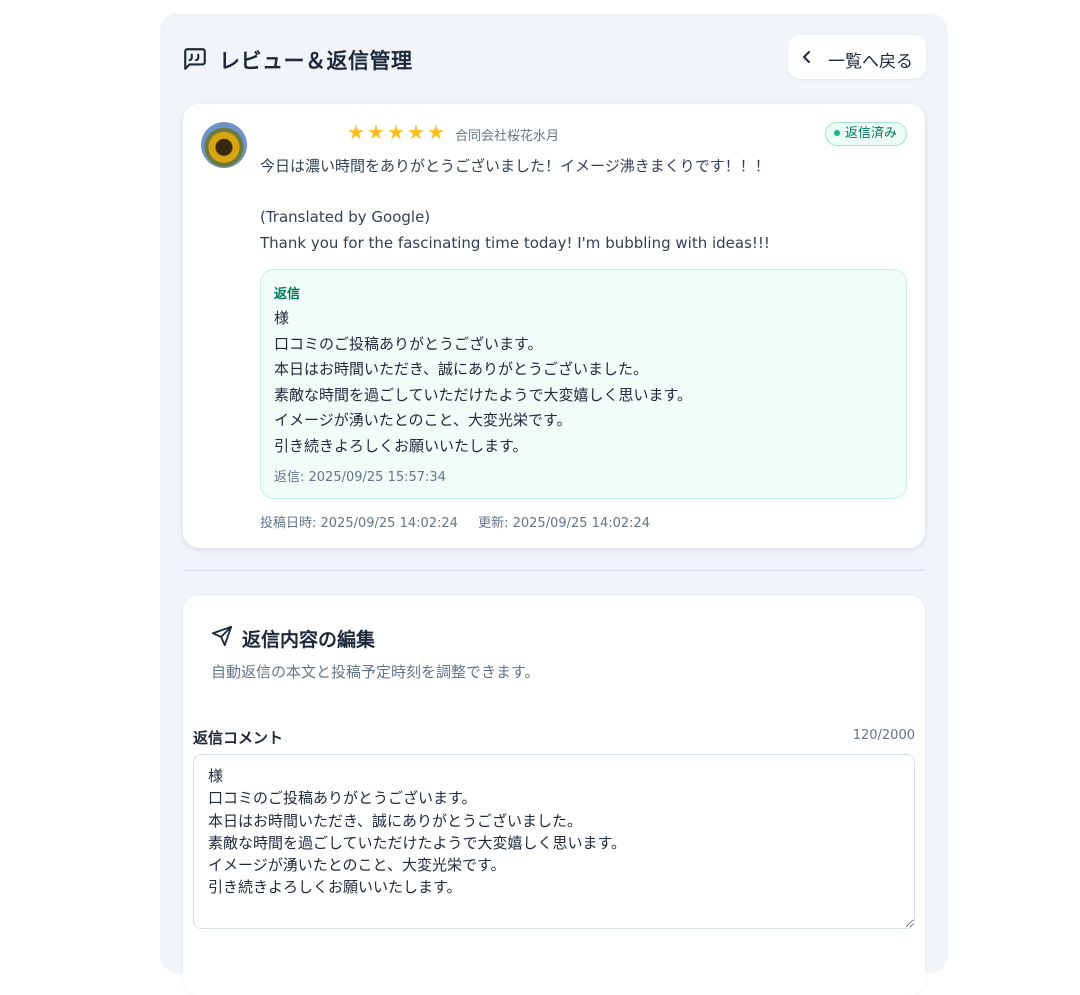 The height and width of the screenshot is (995, 1080). What do you see at coordinates (870, 62) in the screenshot?
I see `back-button-label: 一覧へ戻る` at bounding box center [870, 62].